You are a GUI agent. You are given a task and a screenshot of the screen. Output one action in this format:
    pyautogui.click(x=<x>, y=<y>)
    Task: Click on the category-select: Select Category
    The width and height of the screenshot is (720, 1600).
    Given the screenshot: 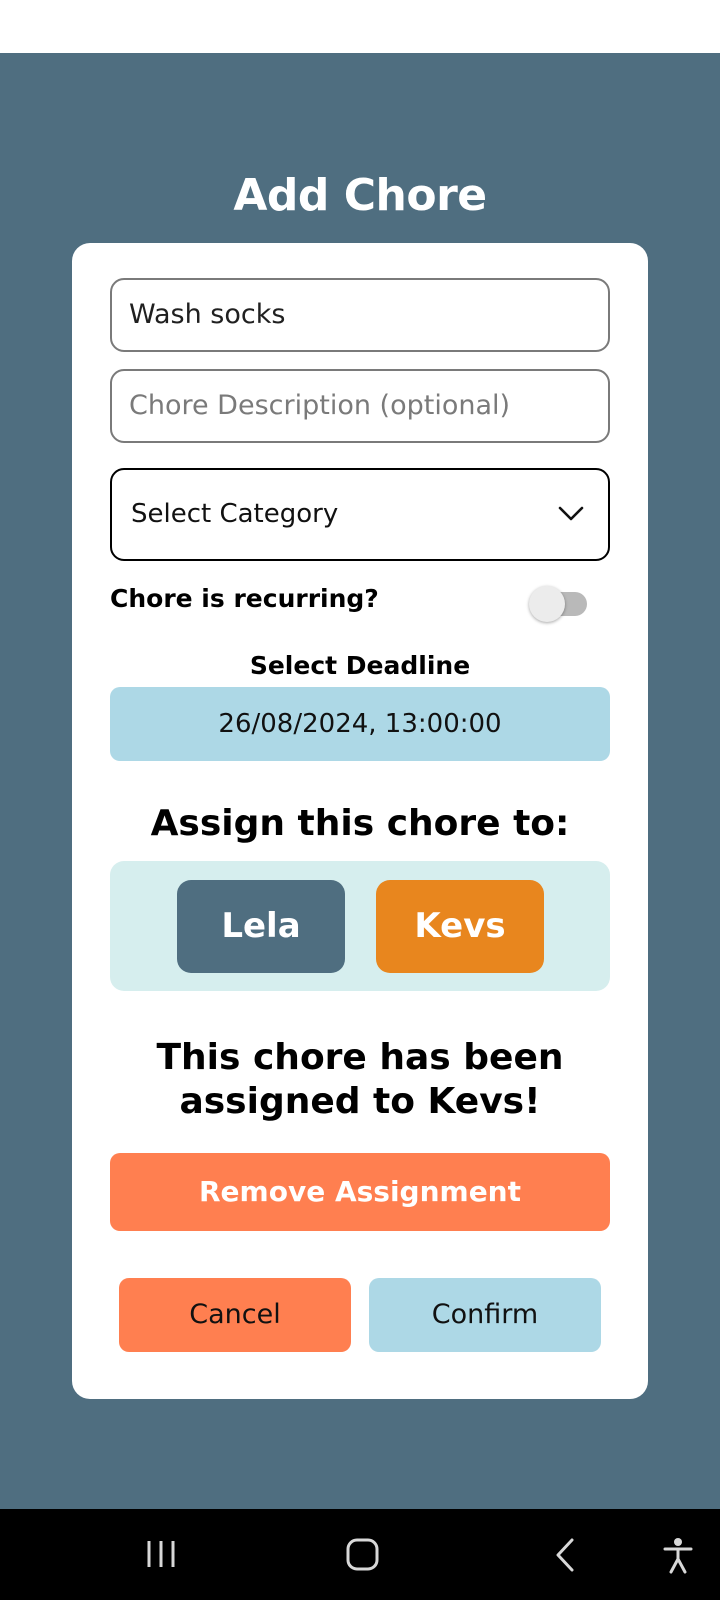 What is the action you would take?
    pyautogui.click(x=360, y=514)
    